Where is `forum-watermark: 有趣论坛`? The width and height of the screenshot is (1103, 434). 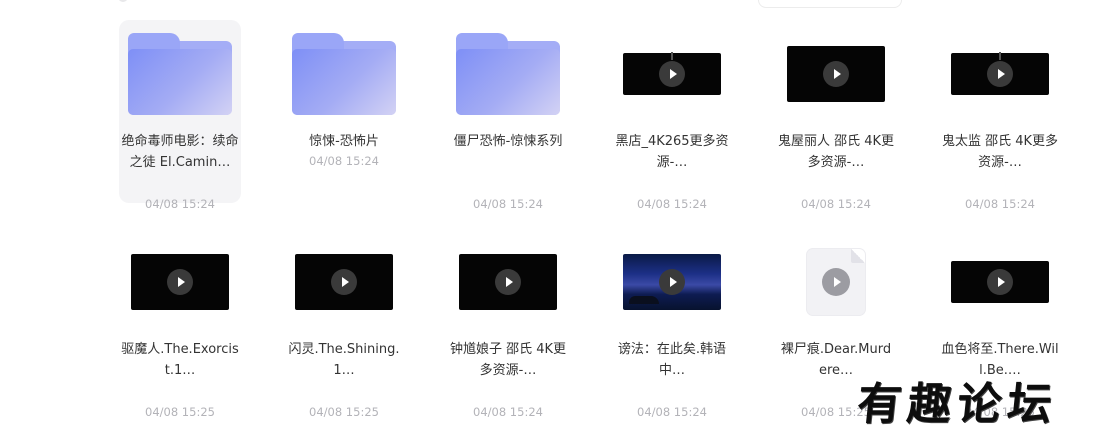
forum-watermark: 有趣论坛 is located at coordinates (957, 404).